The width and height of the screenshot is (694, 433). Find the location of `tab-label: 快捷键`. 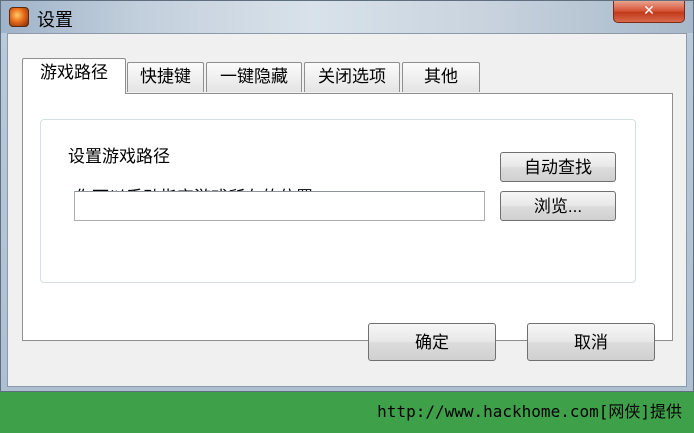

tab-label: 快捷键 is located at coordinates (165, 77).